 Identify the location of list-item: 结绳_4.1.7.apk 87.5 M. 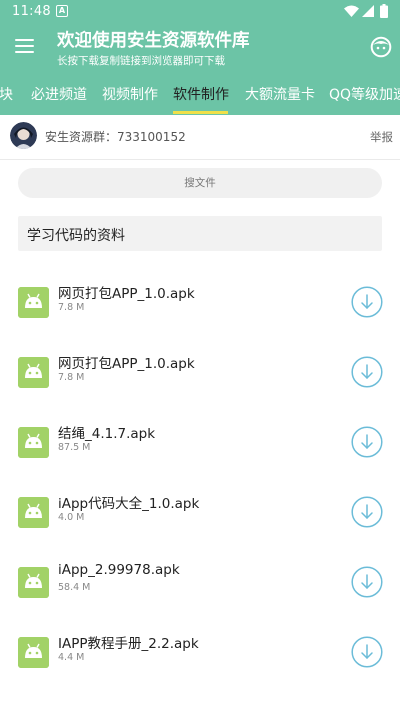
(200, 446).